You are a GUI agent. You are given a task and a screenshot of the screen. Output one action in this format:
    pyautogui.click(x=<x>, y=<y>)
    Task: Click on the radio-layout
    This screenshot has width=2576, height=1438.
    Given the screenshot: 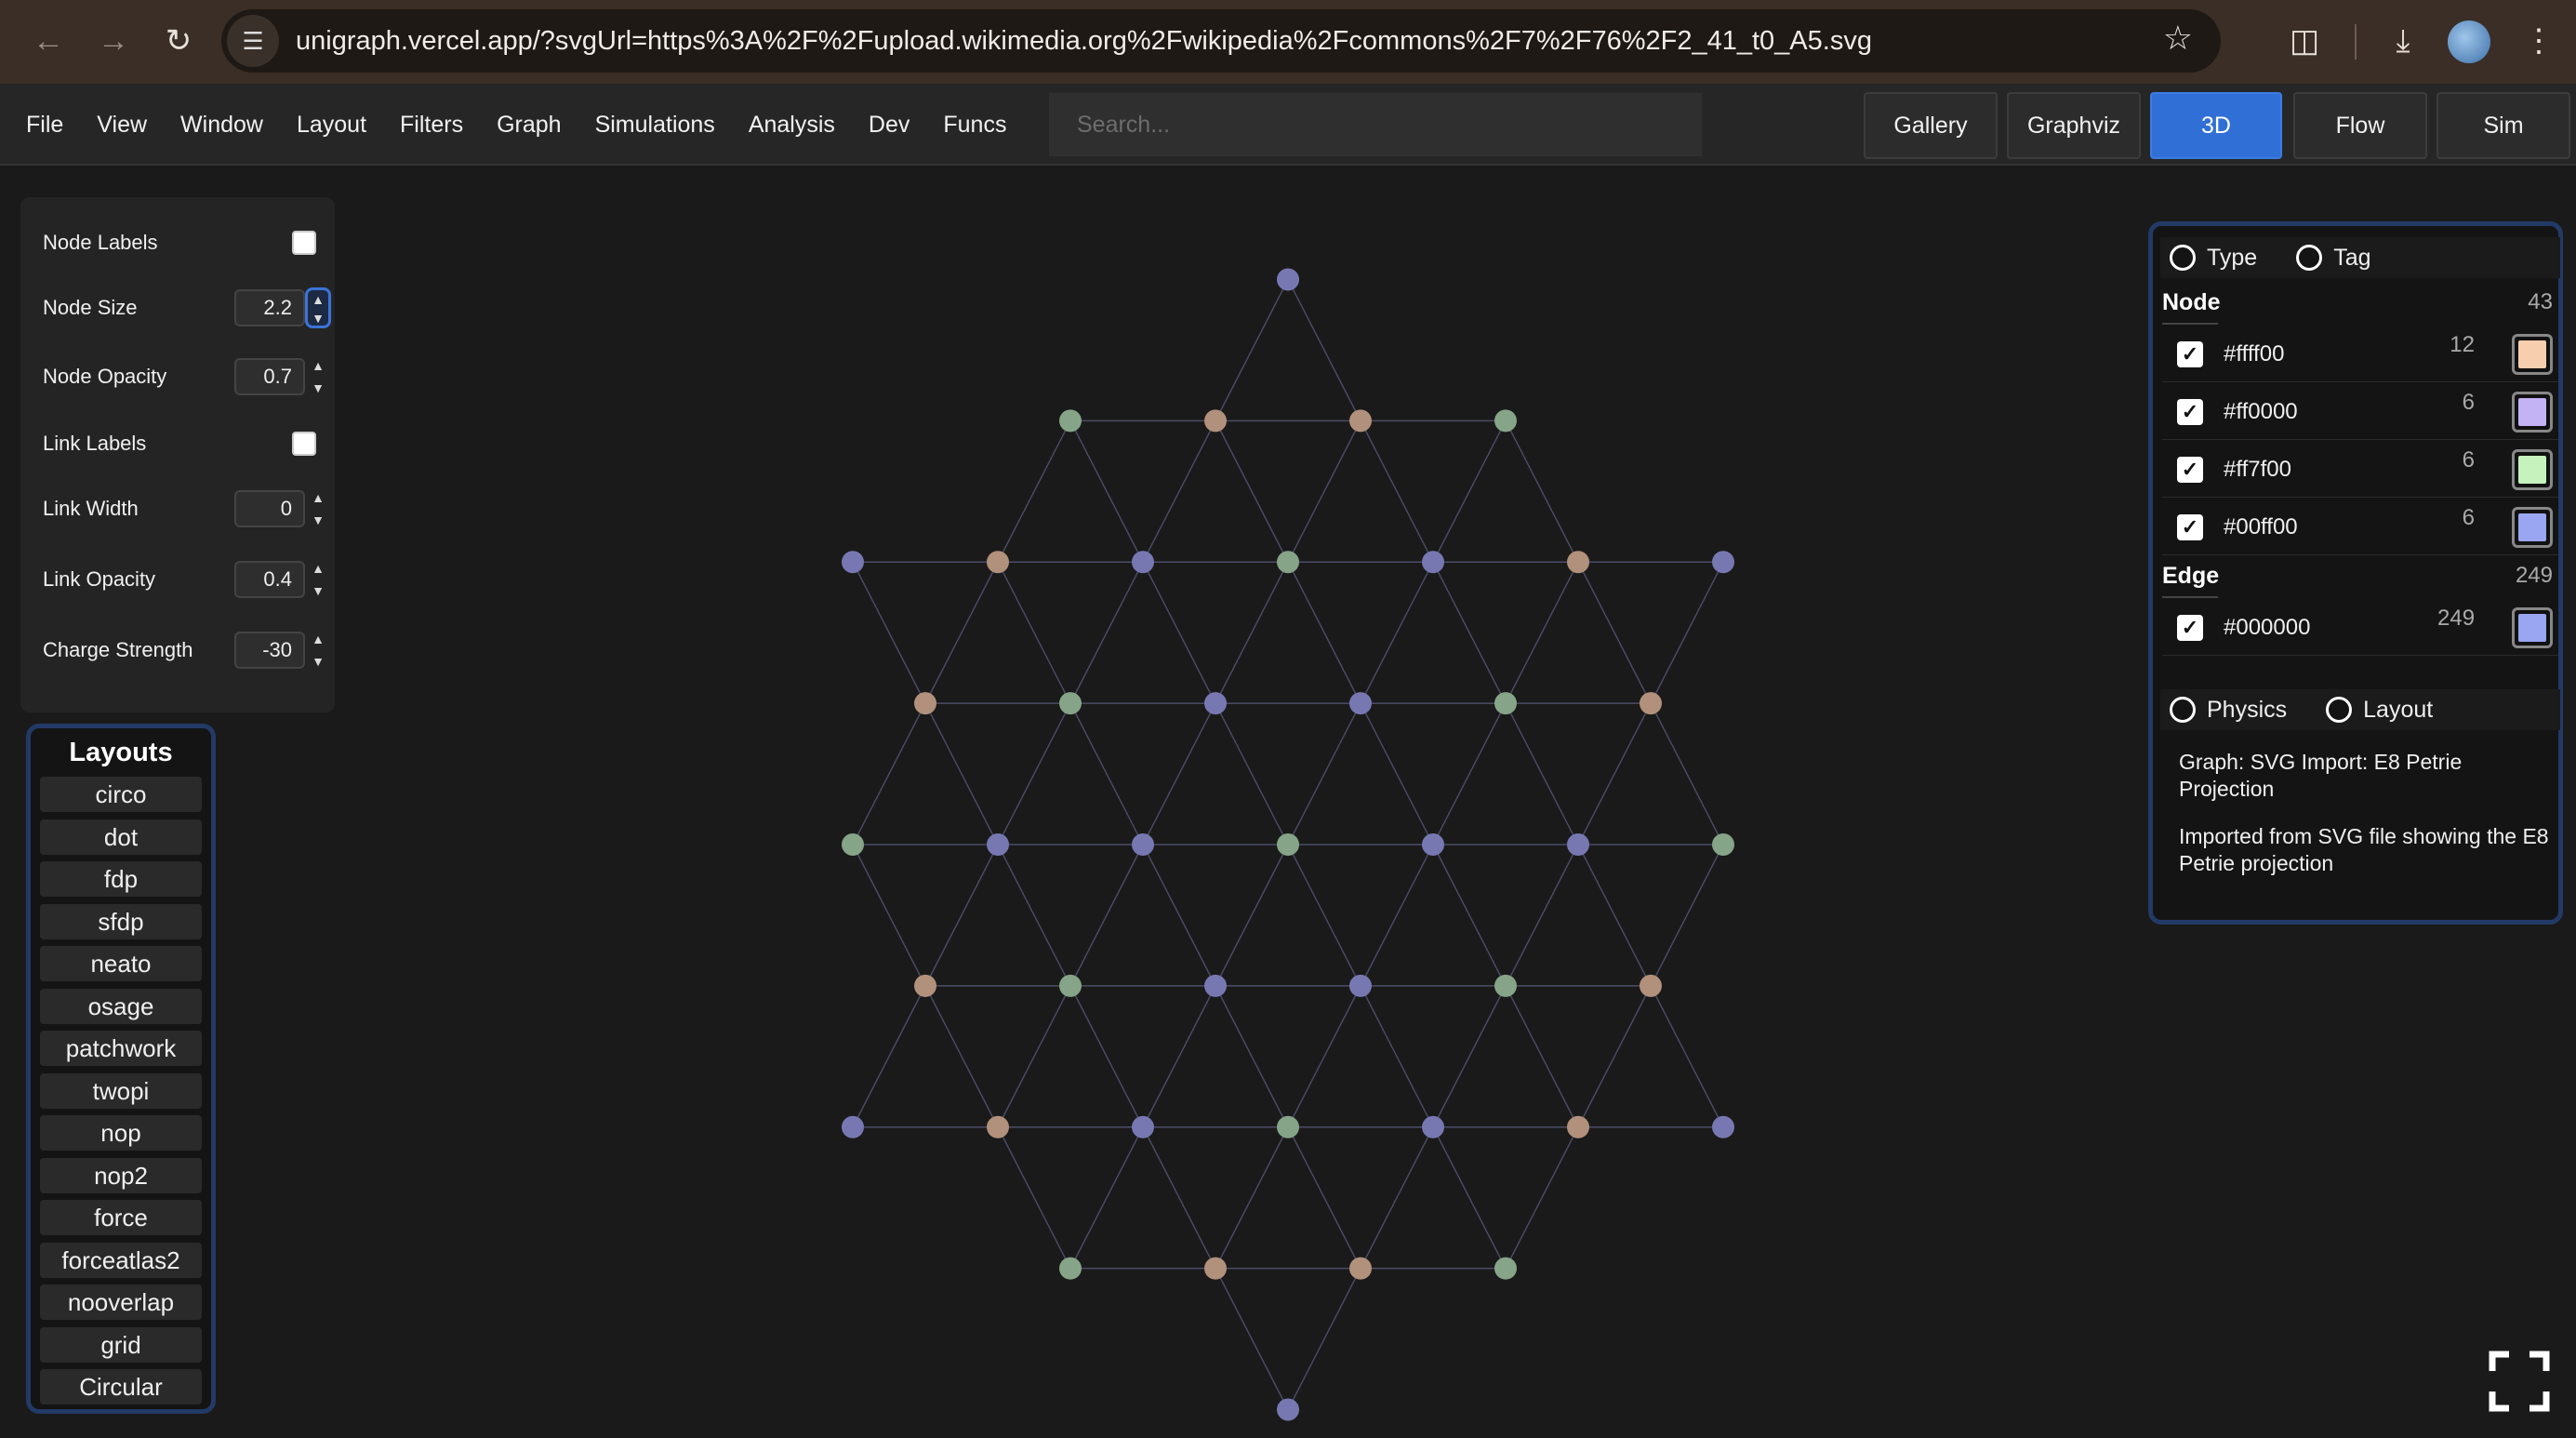 What is the action you would take?
    pyautogui.click(x=2339, y=710)
    